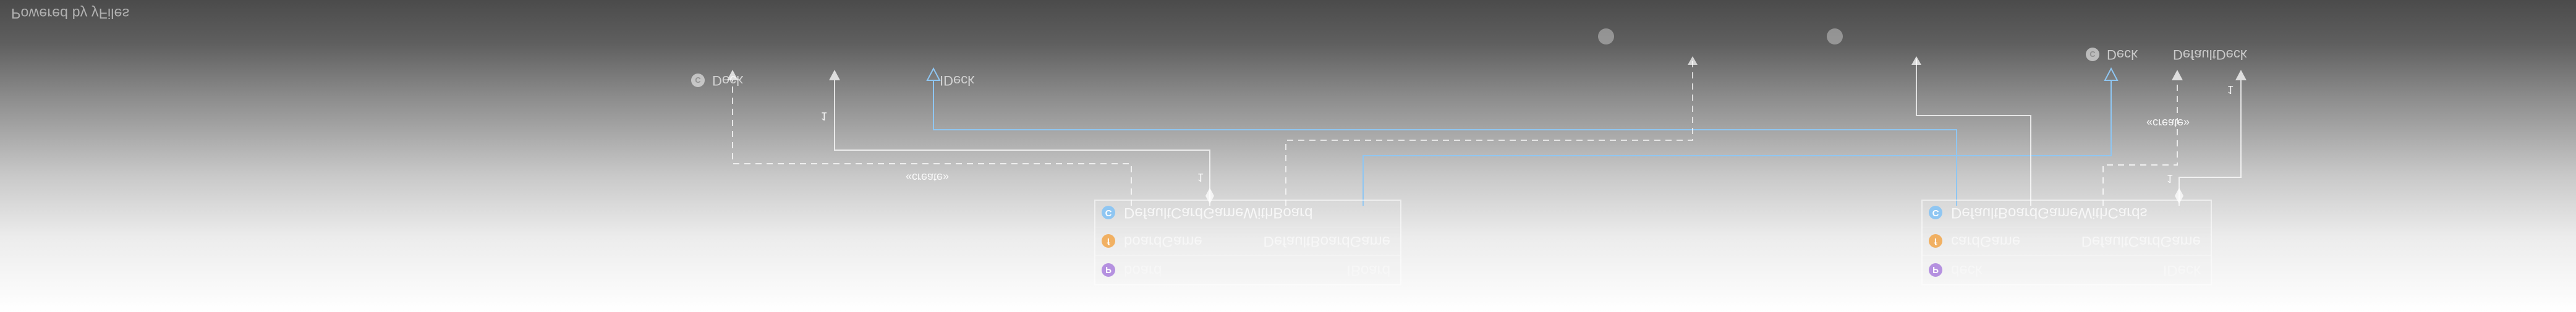 Image resolution: width=2576 pixels, height=312 pixels. I want to click on class-header-row: P deck IDeck, so click(2067, 270).